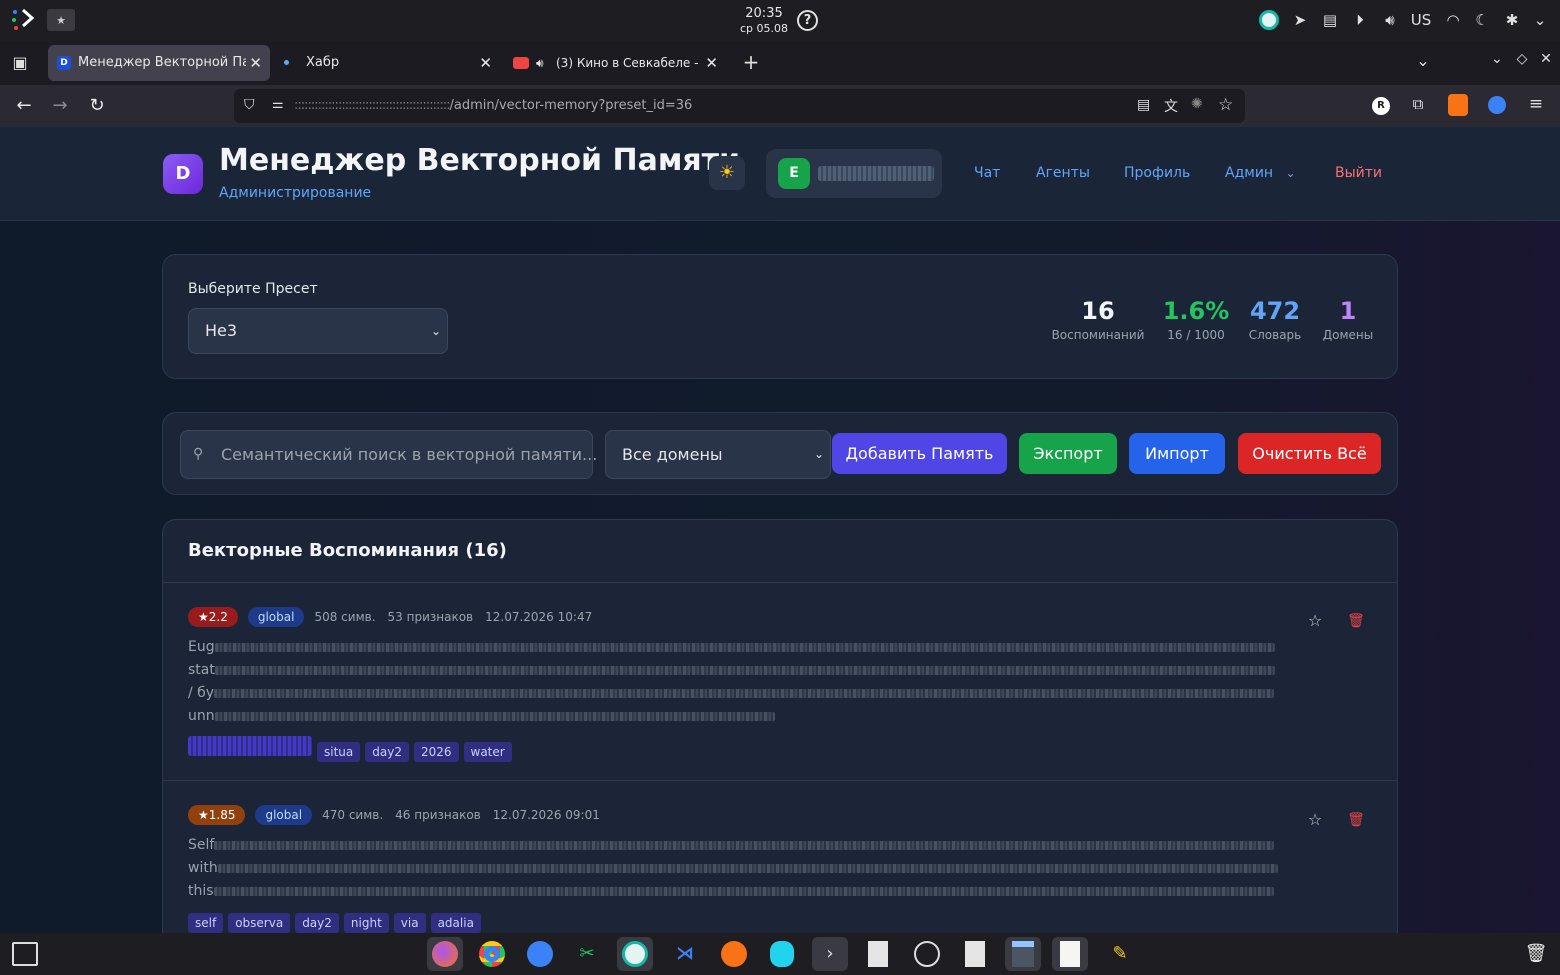 Image resolution: width=1560 pixels, height=975 pixels. Describe the element at coordinates (987, 173) in the screenshot. I see `nav-link-chat: Чат` at that location.